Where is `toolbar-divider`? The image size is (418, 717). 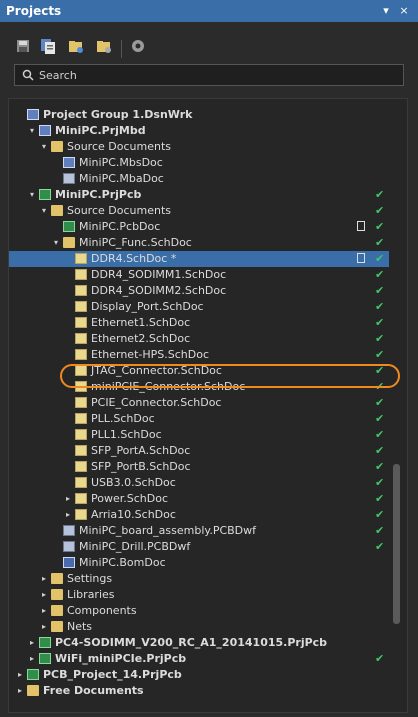
toolbar-divider is located at coordinates (121, 49).